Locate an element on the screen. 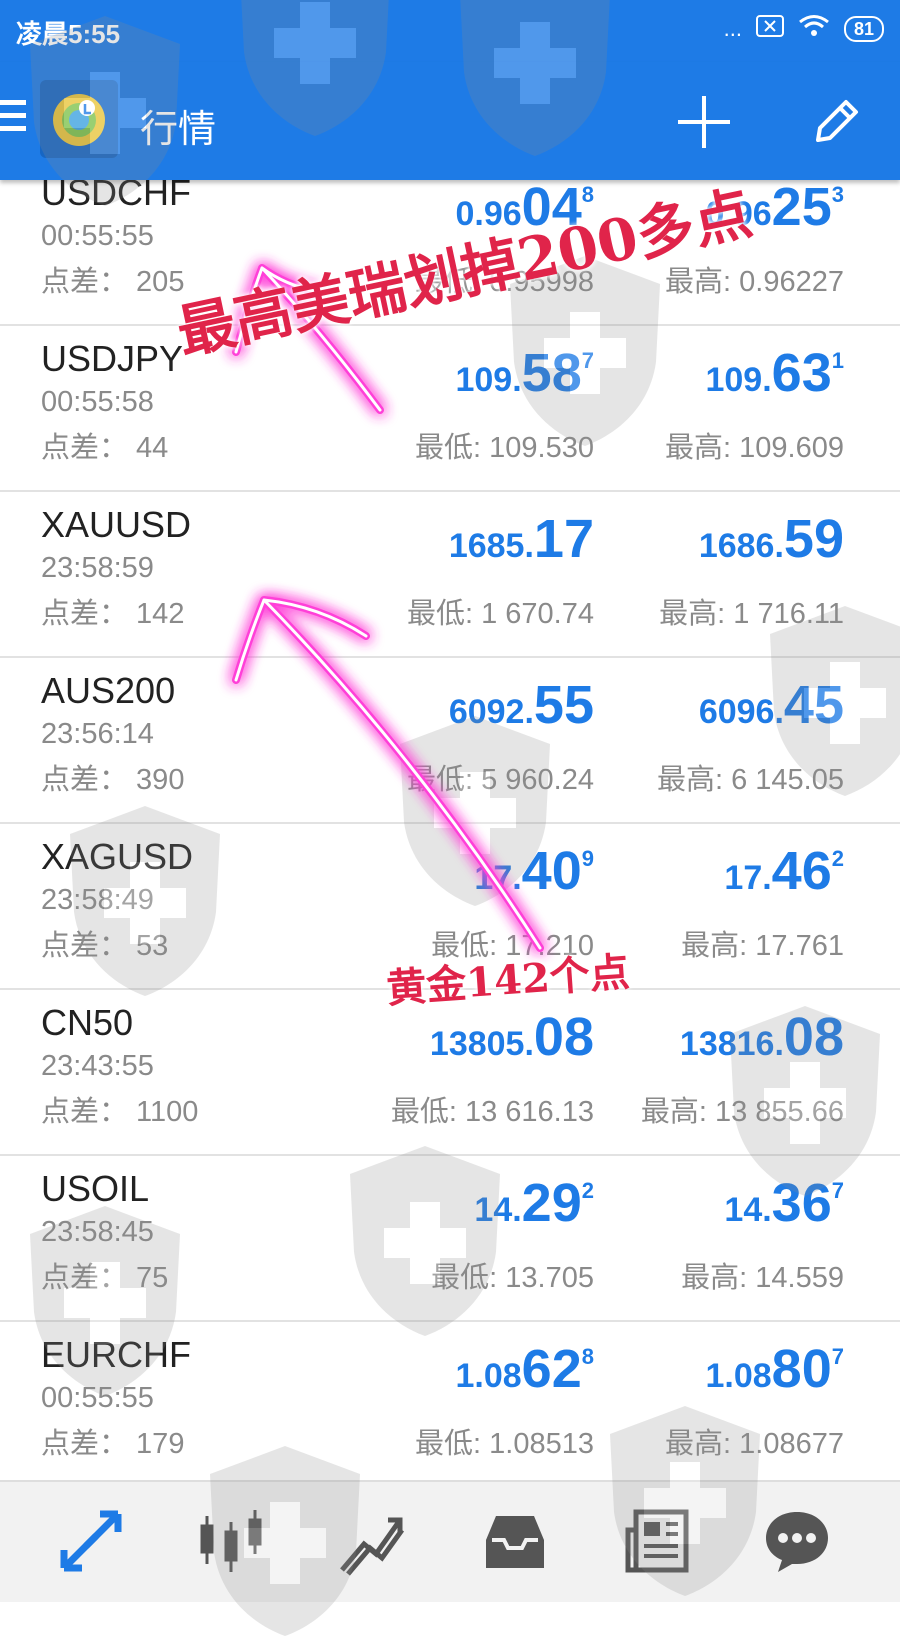 This screenshot has width=900, height=1645. sim-icon is located at coordinates (769, 29).